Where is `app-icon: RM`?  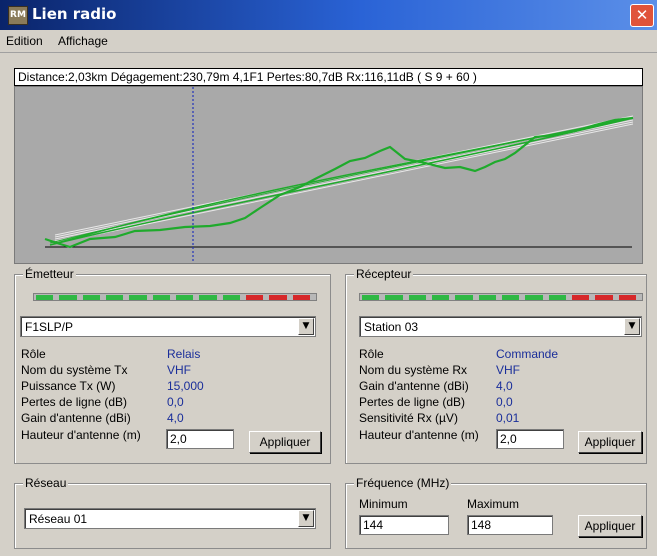 app-icon: RM is located at coordinates (18, 15).